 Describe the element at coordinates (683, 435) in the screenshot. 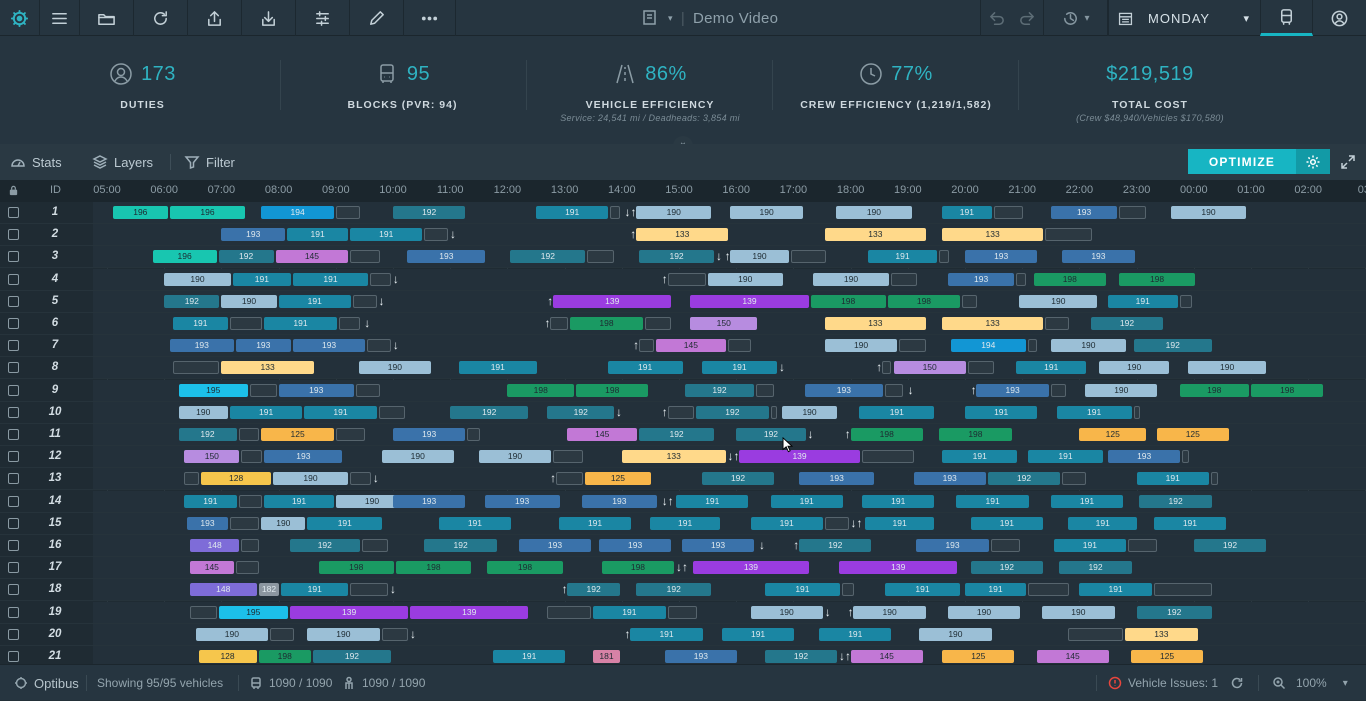

I see `vehicle-row: 11 192 125 193 145 192 192 ↓ ↑ 198 198 125 125` at that location.